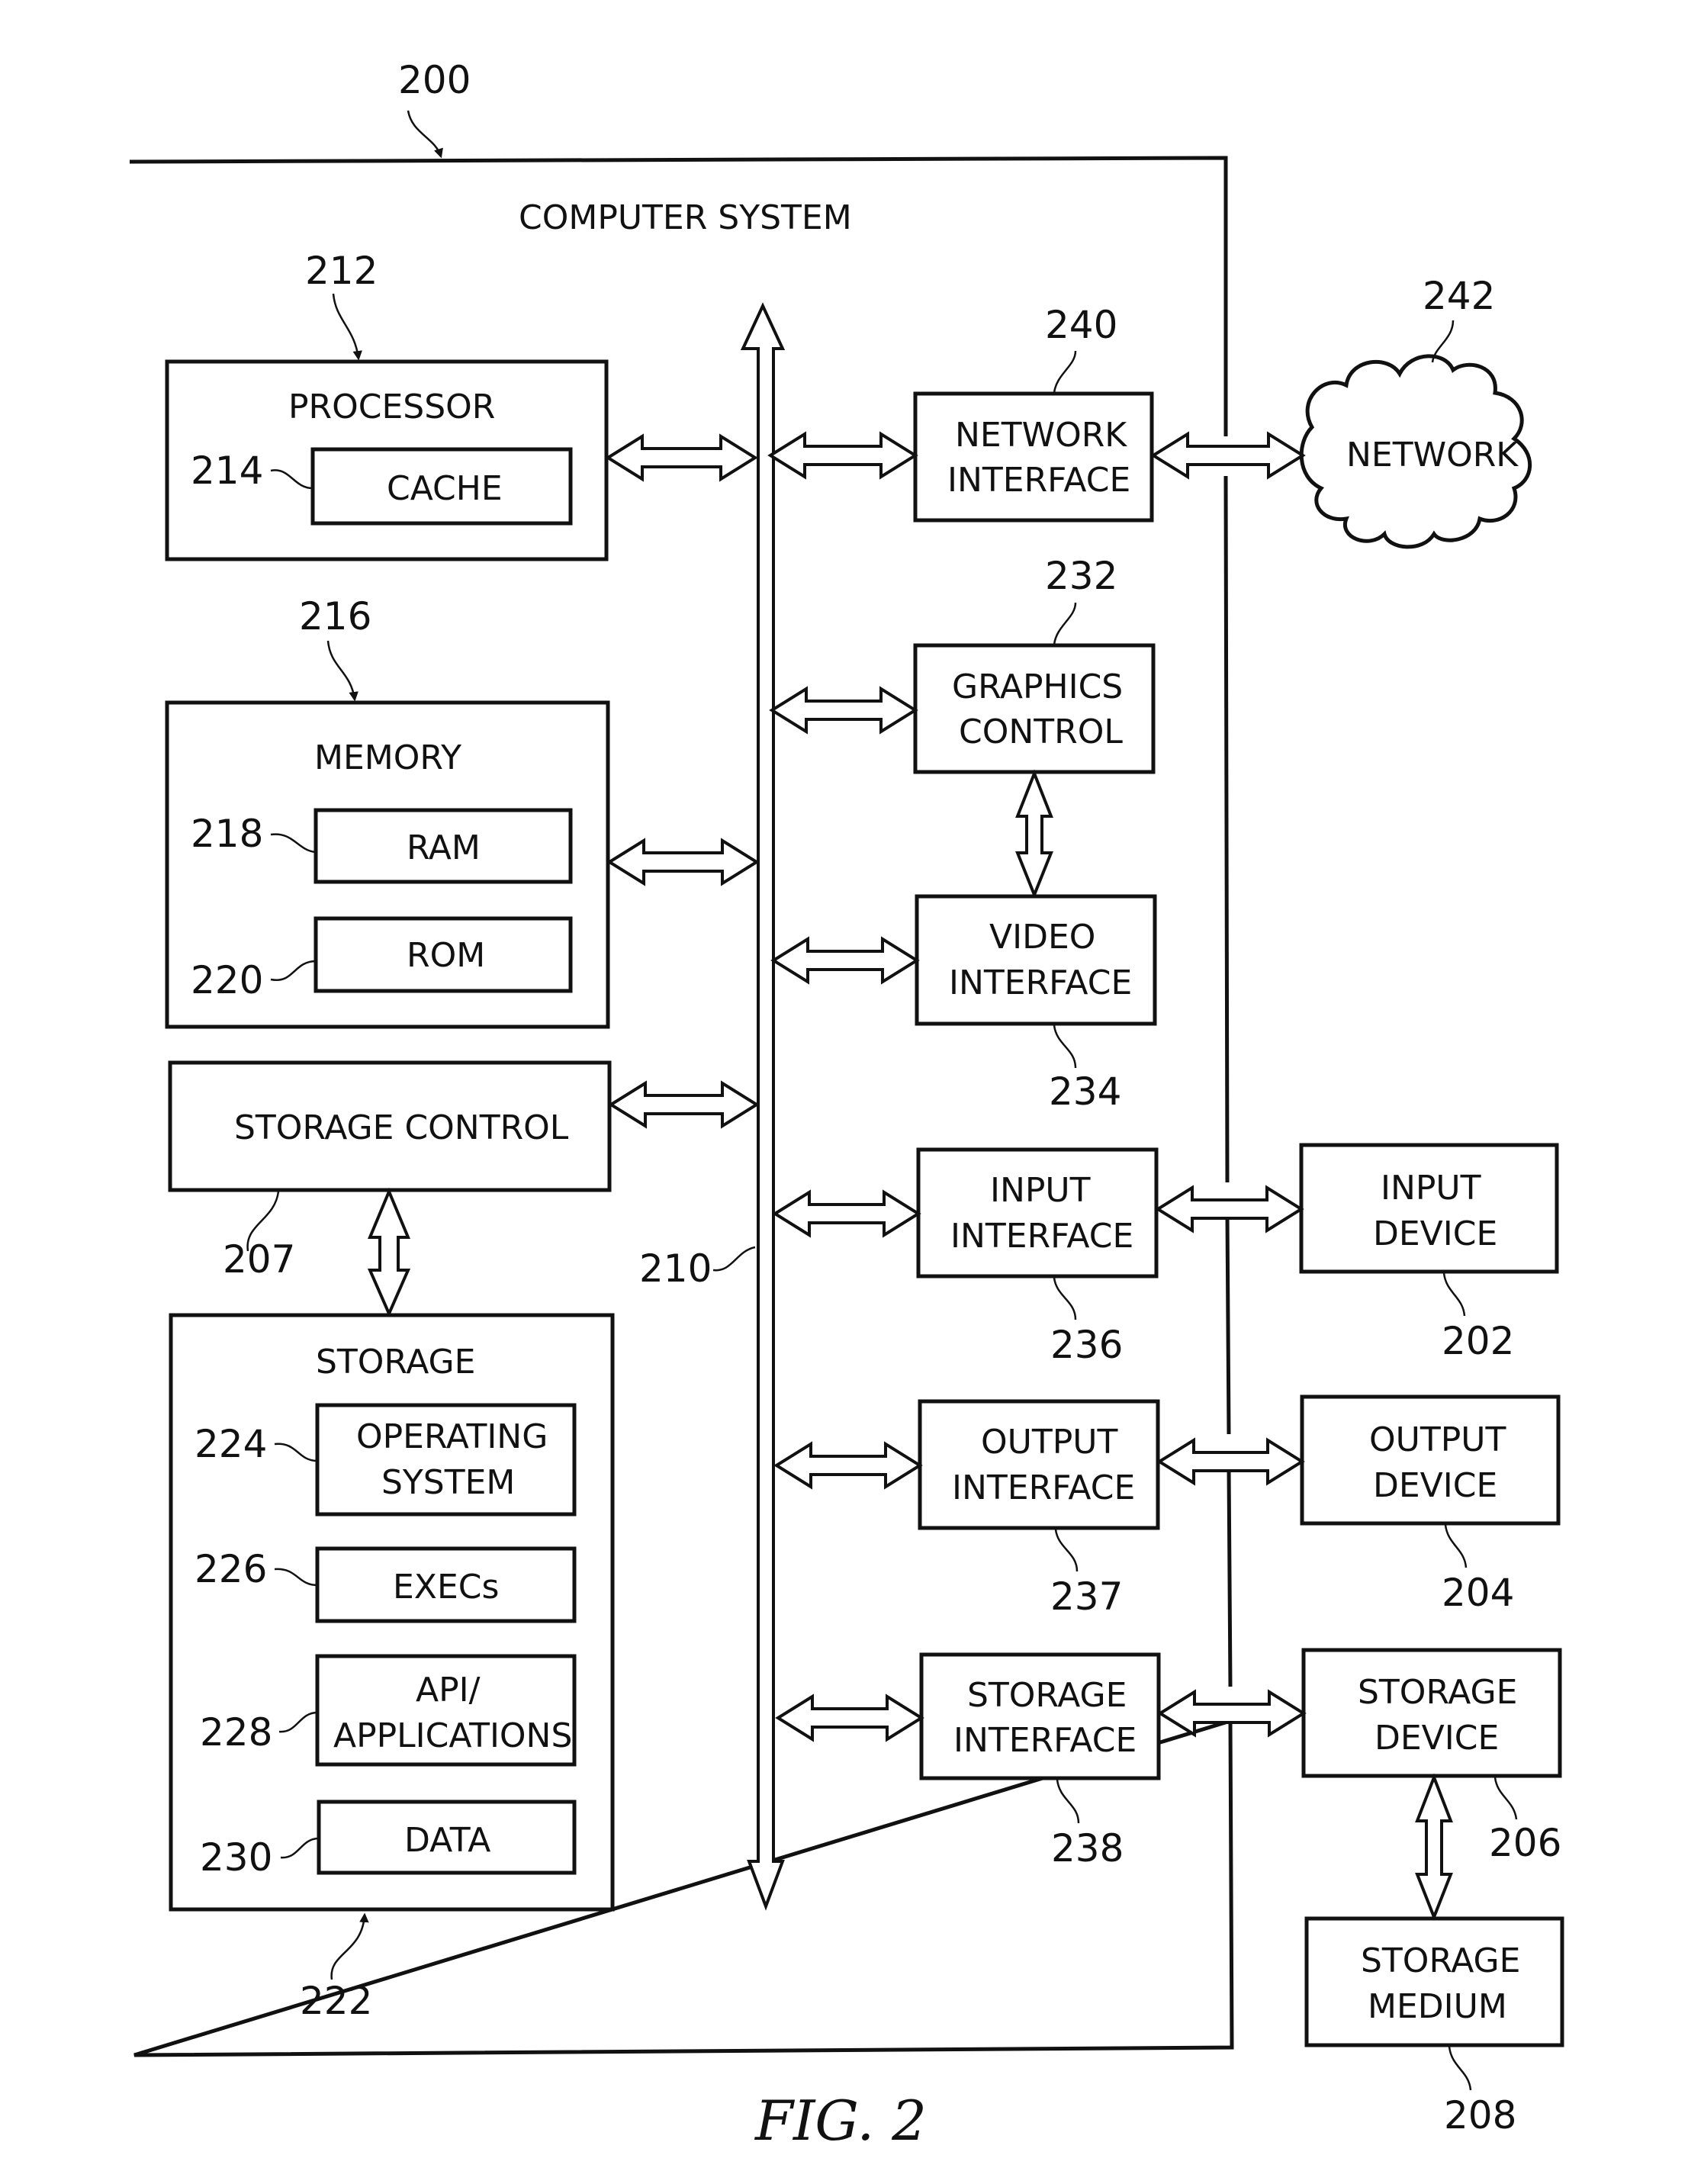  I want to click on output-interface-label-2: INTERFACE, so click(1044, 1487).